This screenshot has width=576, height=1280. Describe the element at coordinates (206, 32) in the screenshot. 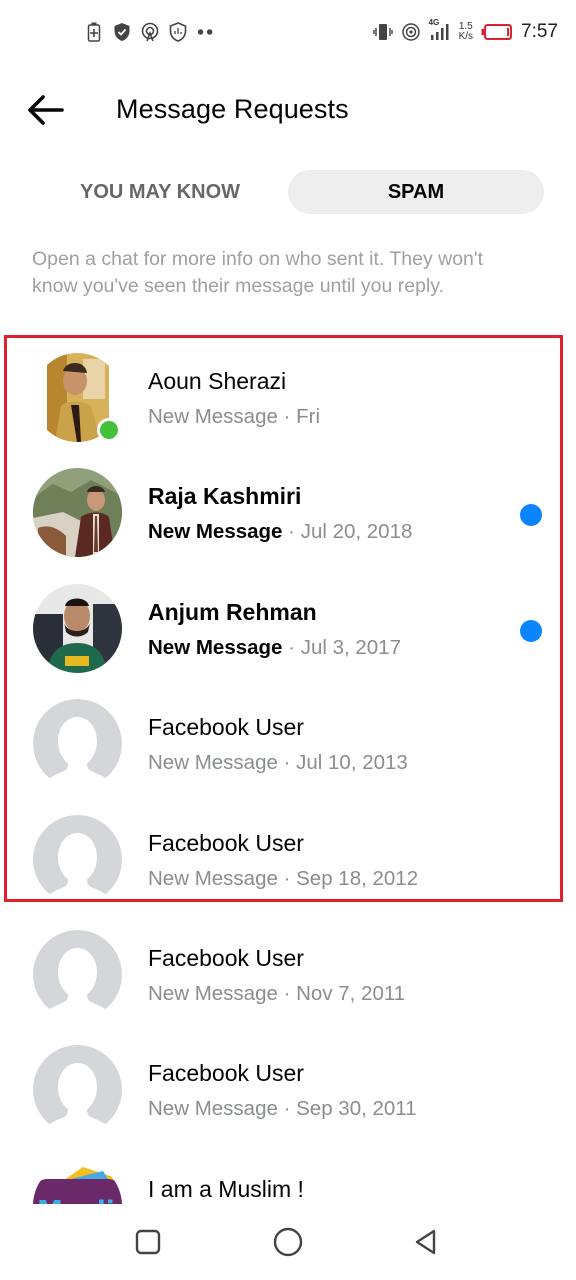

I see `more-dots-icon` at that location.